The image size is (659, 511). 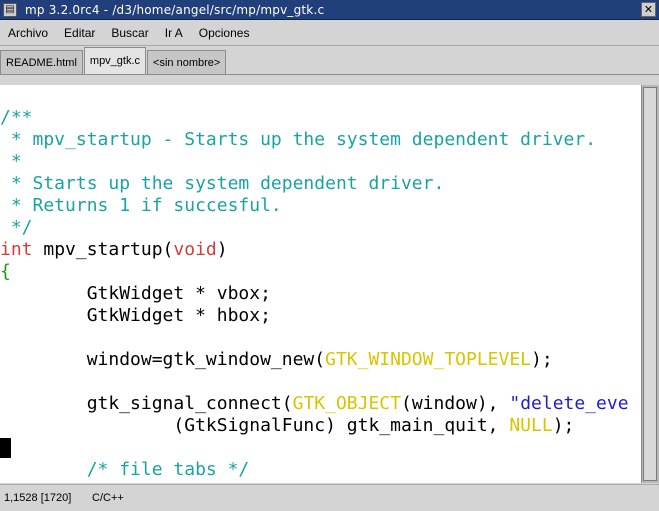 I want to click on code-line: {, so click(x=320, y=272).